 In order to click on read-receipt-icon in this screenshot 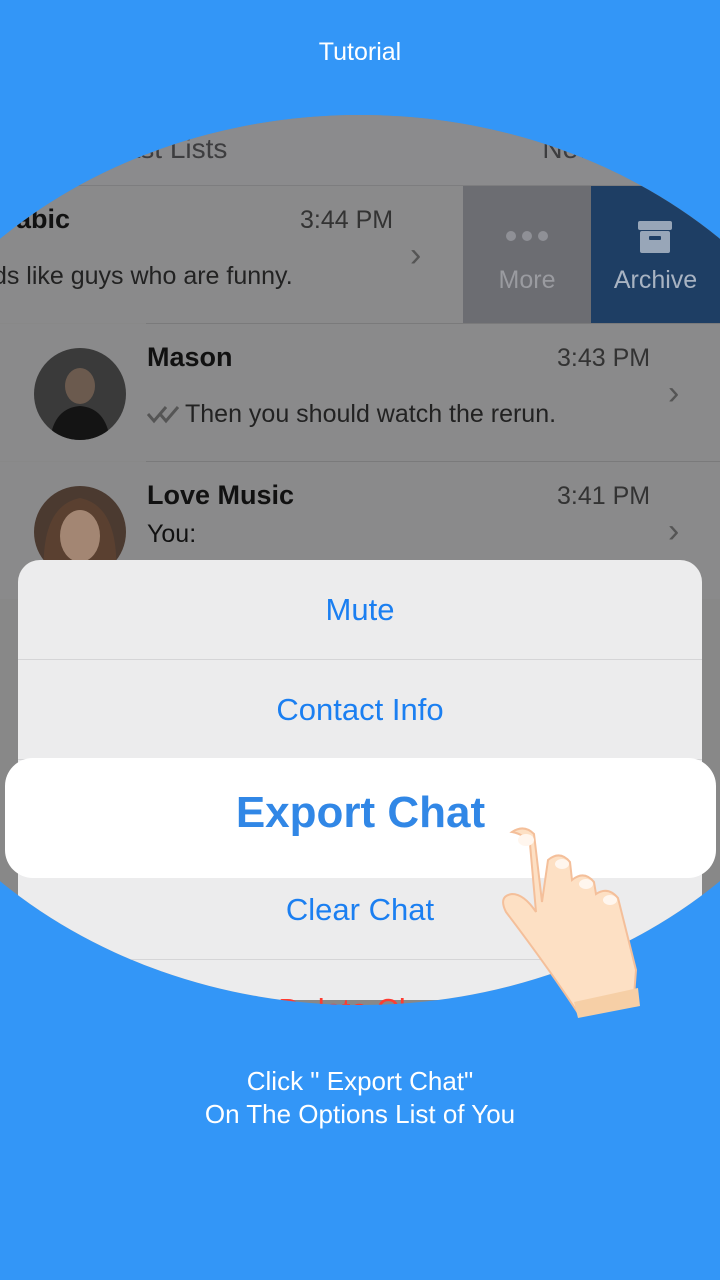, I will do `click(163, 415)`.